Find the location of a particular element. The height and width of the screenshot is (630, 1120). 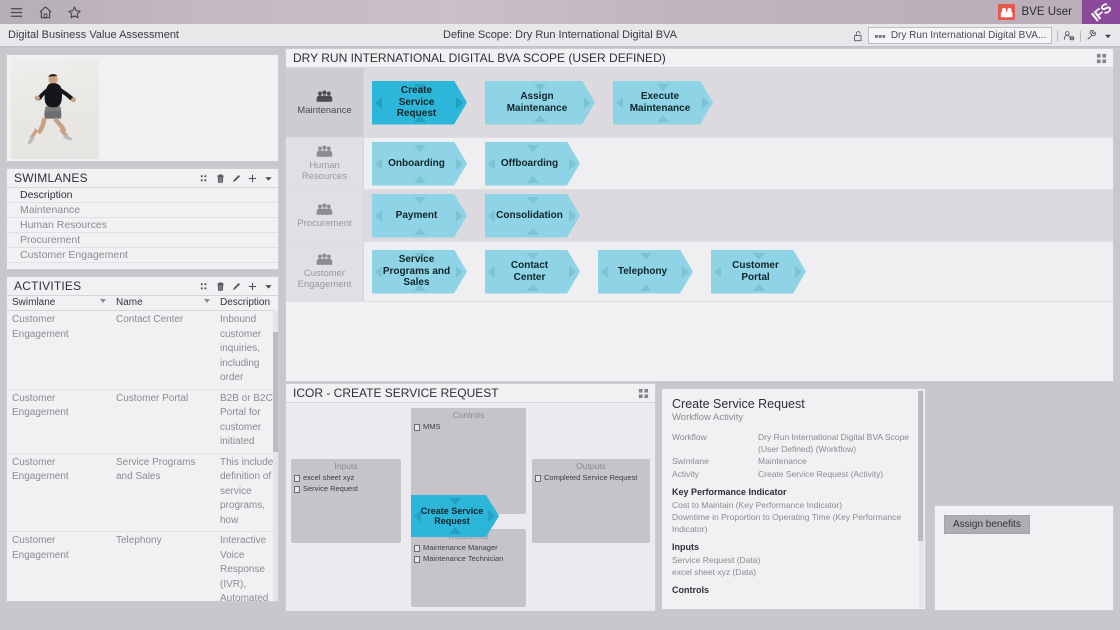

list-item: excel sheet xyz is located at coordinates (347, 478).